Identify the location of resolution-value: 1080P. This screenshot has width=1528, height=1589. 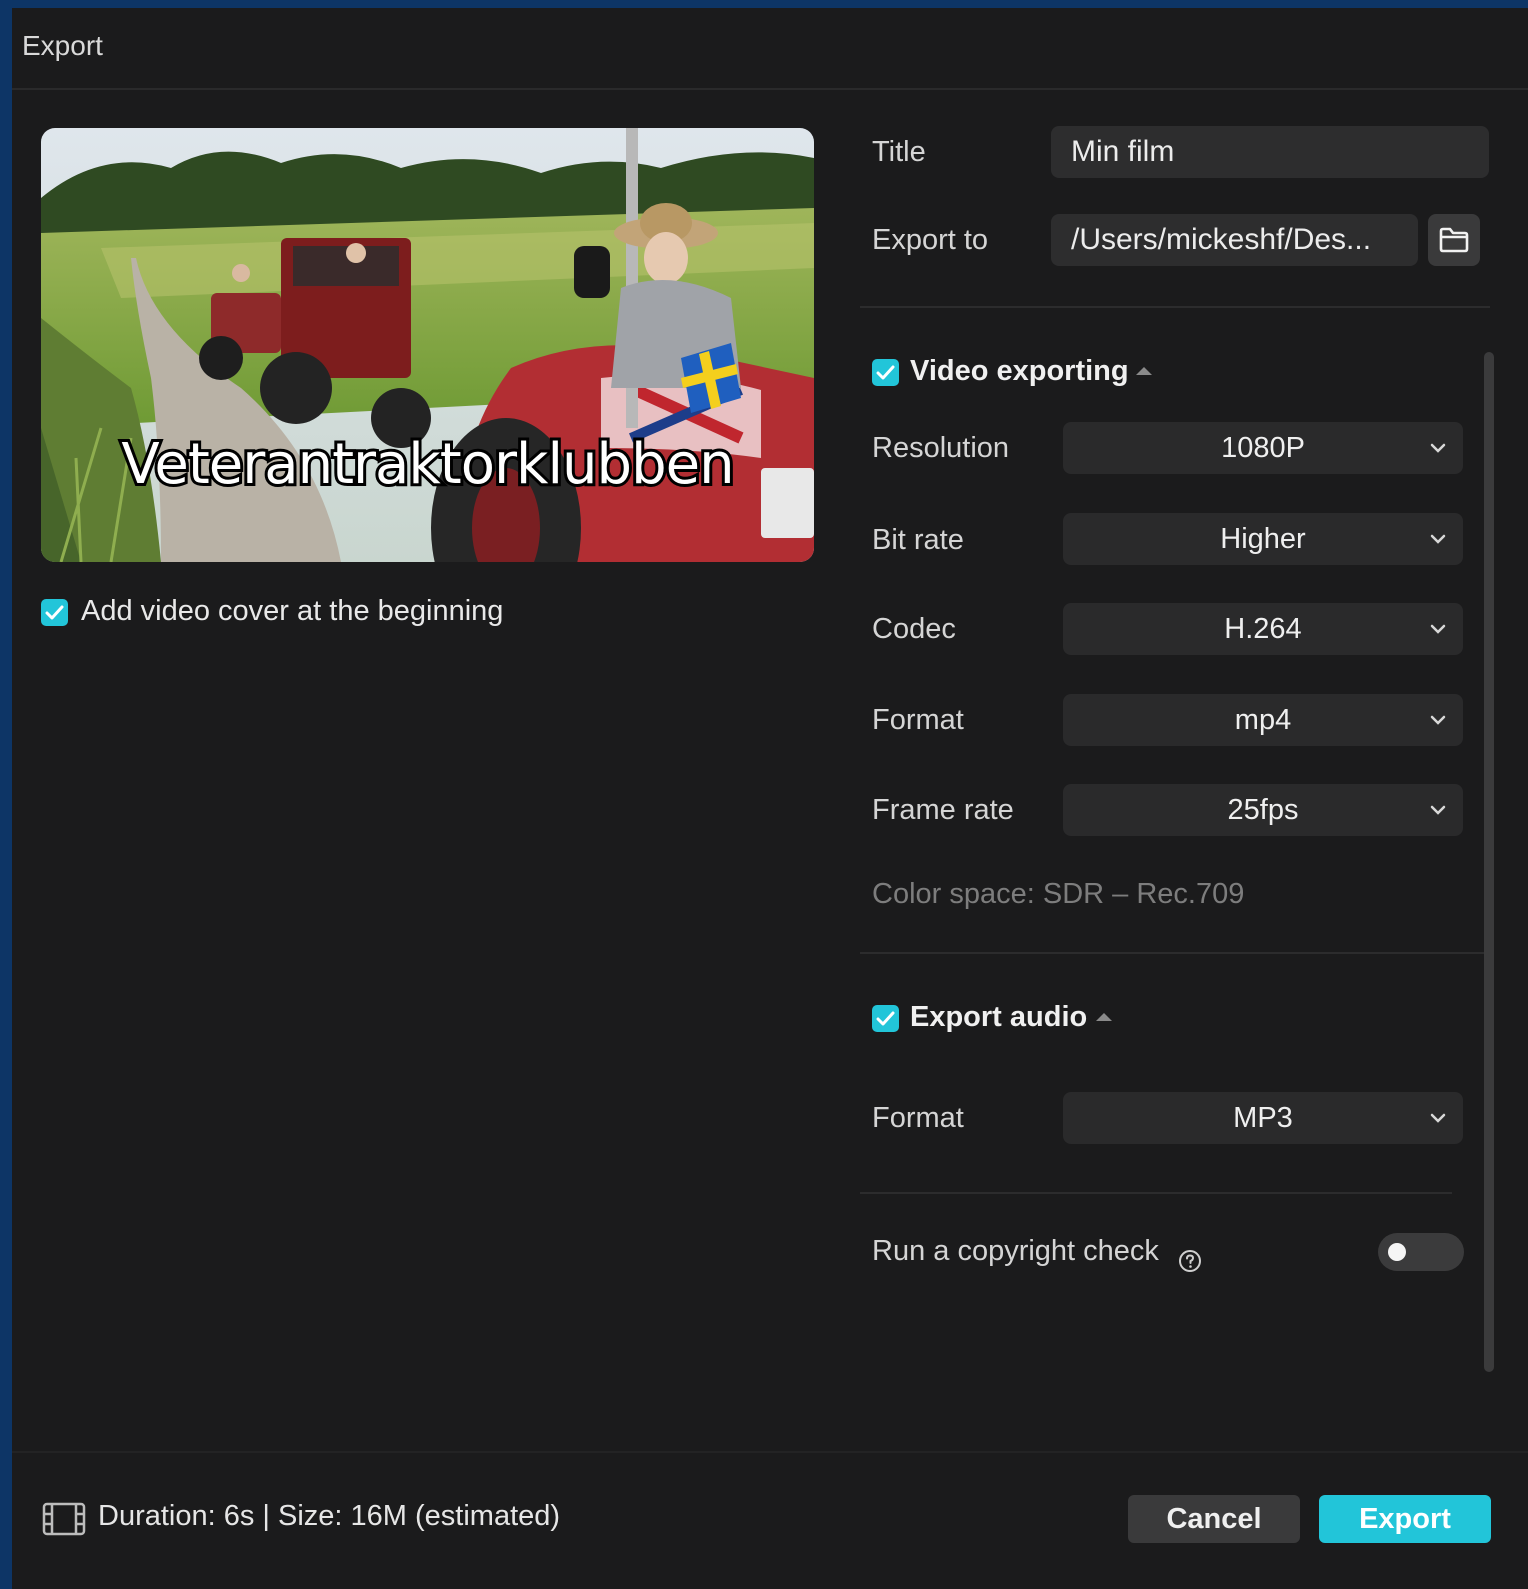
(1263, 448).